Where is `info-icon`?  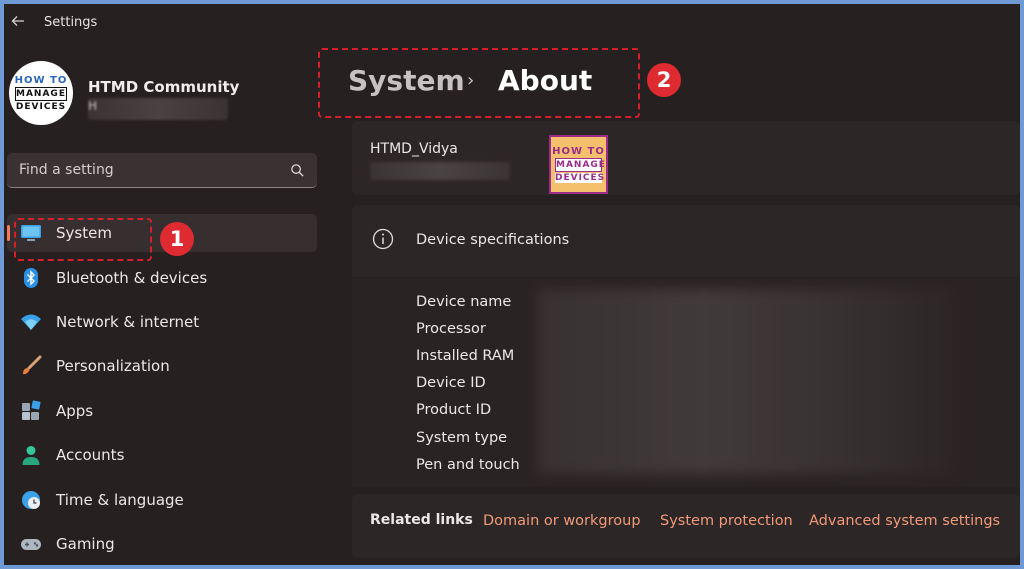 info-icon is located at coordinates (383, 239).